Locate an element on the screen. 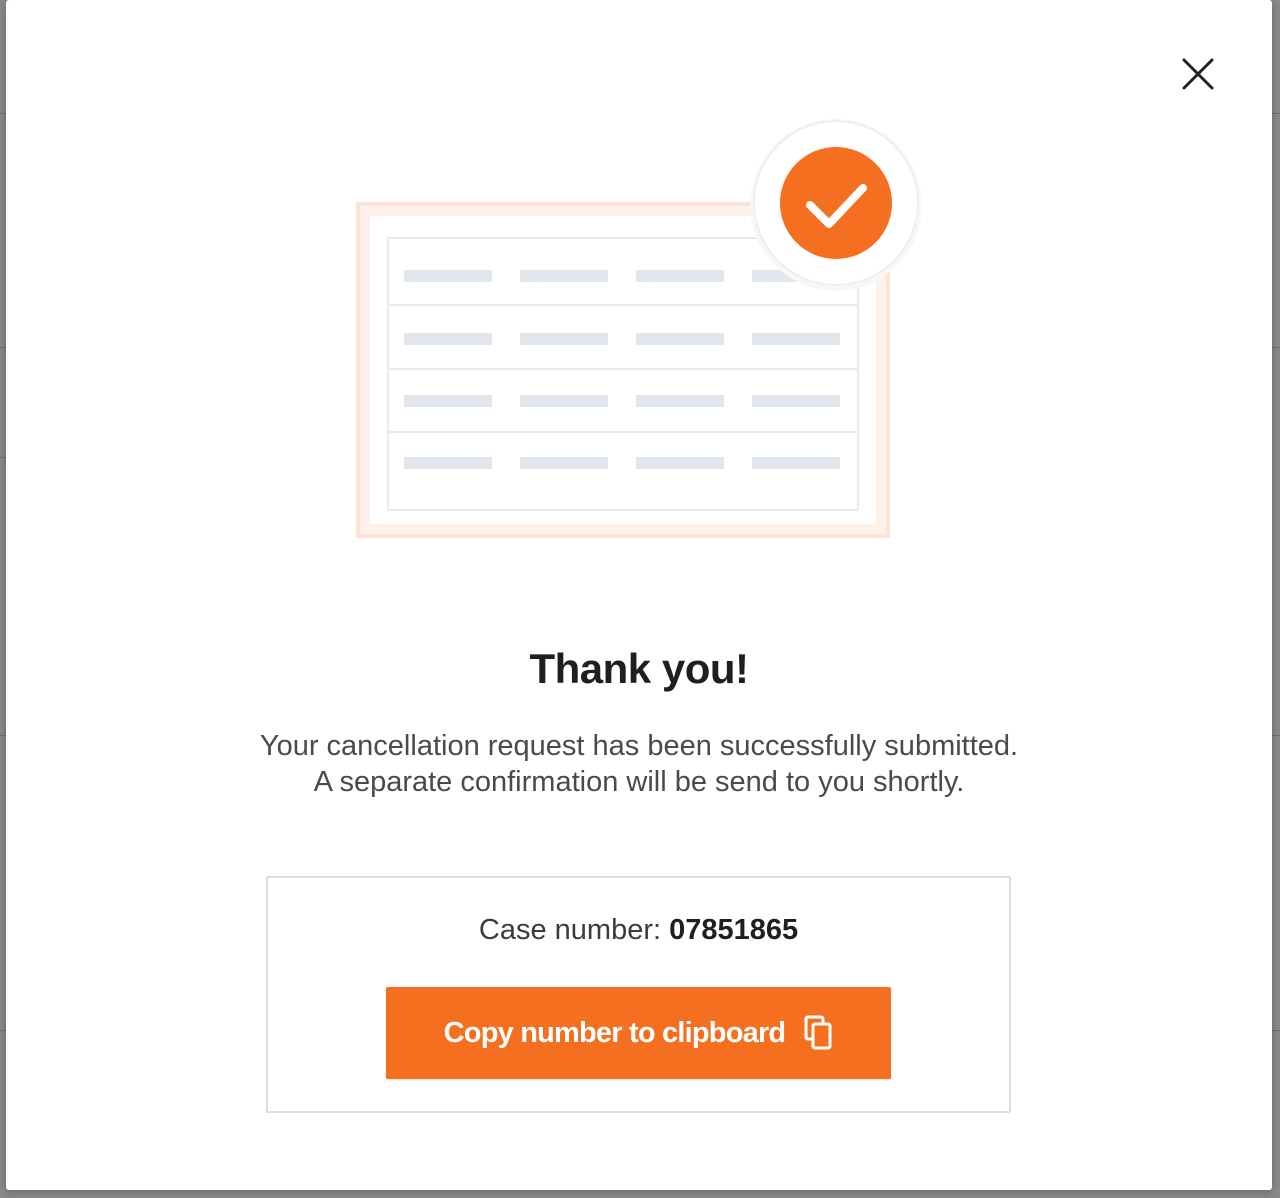  case-number-row: Case number: 07851865 is located at coordinates (638, 930).